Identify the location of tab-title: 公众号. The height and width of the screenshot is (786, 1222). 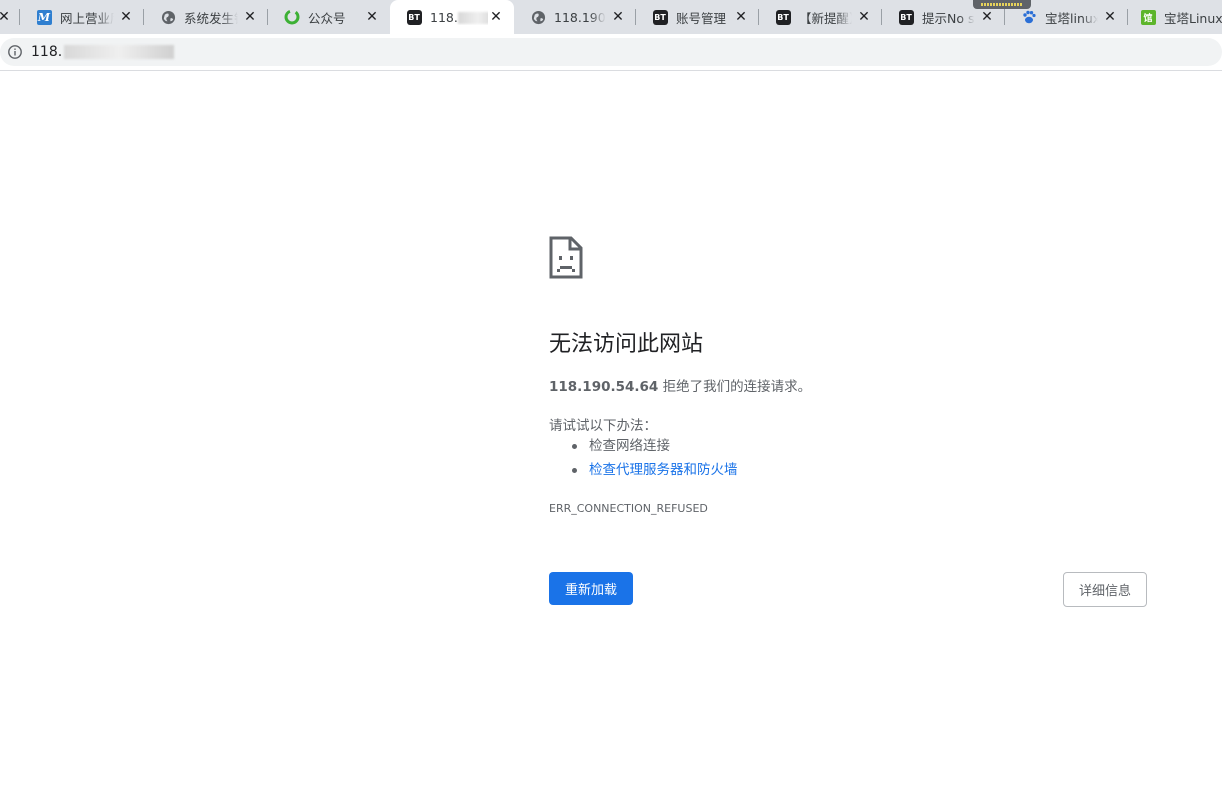
(327, 18).